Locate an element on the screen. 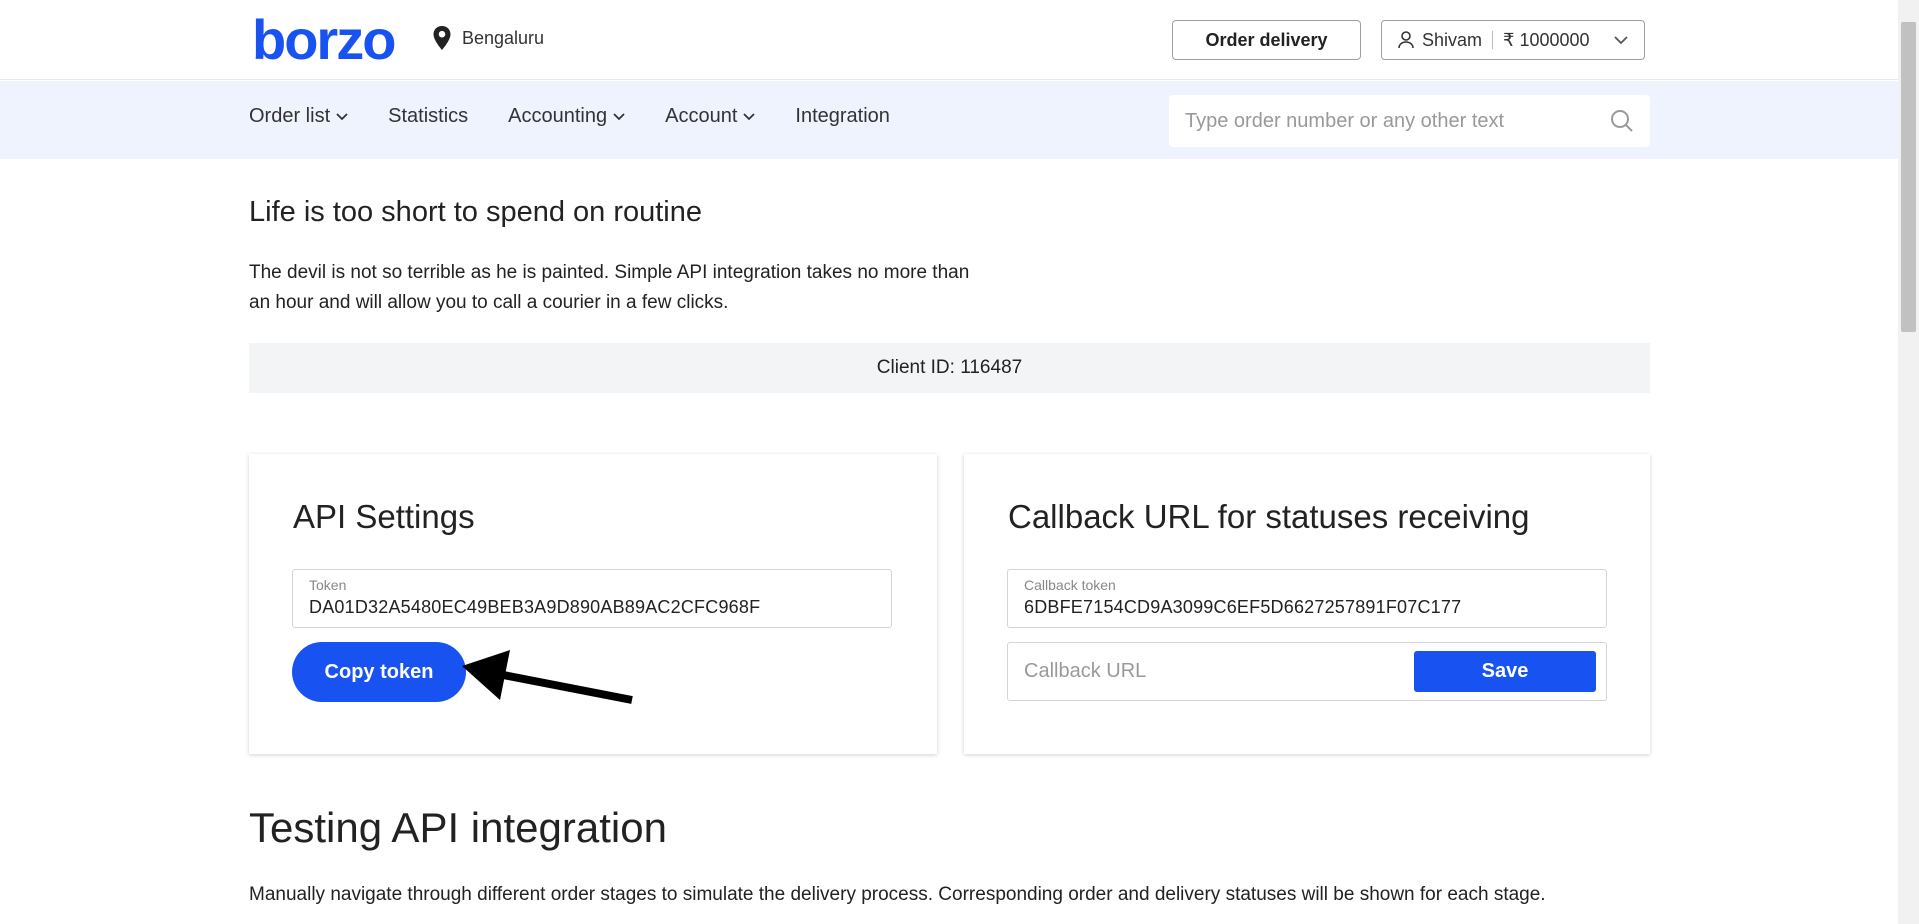  order-search-box is located at coordinates (1409, 121).